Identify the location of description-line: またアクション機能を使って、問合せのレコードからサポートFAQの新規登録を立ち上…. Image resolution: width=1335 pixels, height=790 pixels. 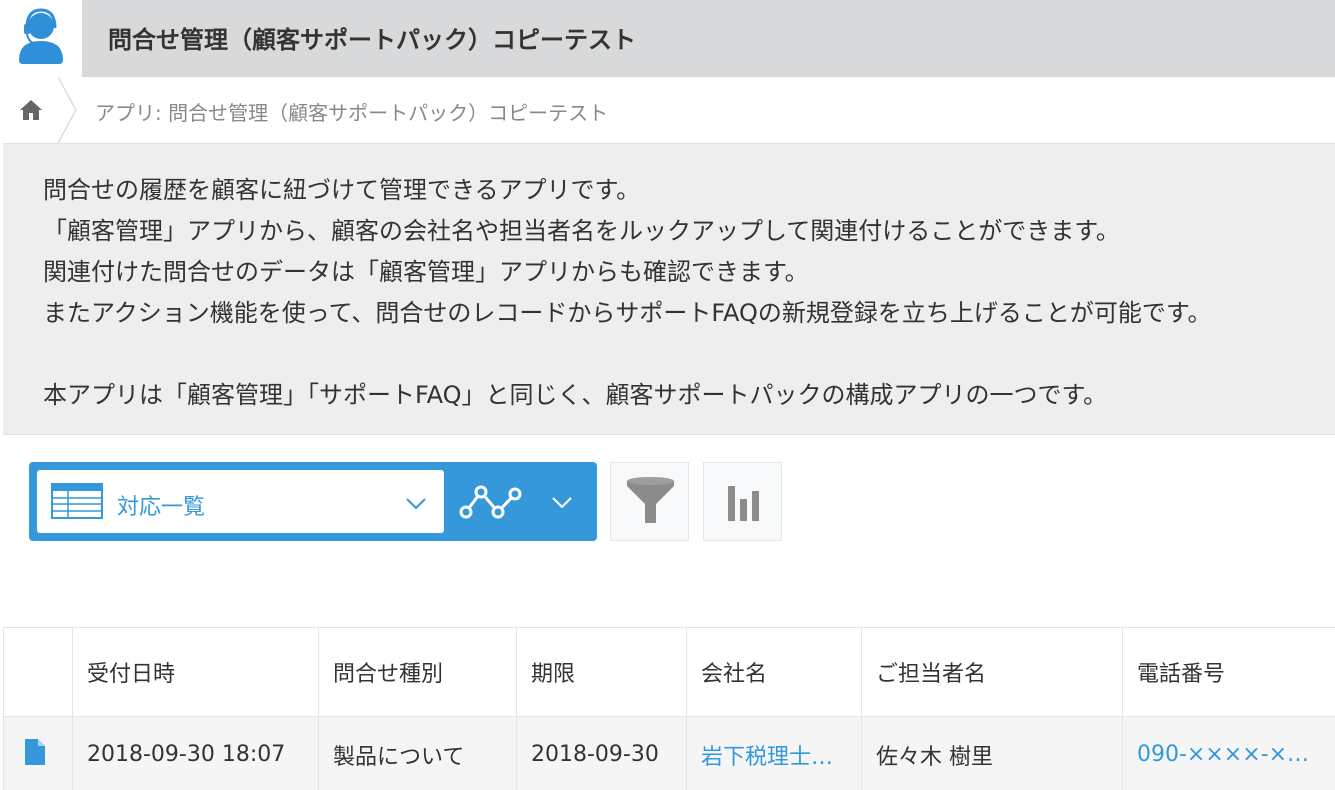
(627, 313).